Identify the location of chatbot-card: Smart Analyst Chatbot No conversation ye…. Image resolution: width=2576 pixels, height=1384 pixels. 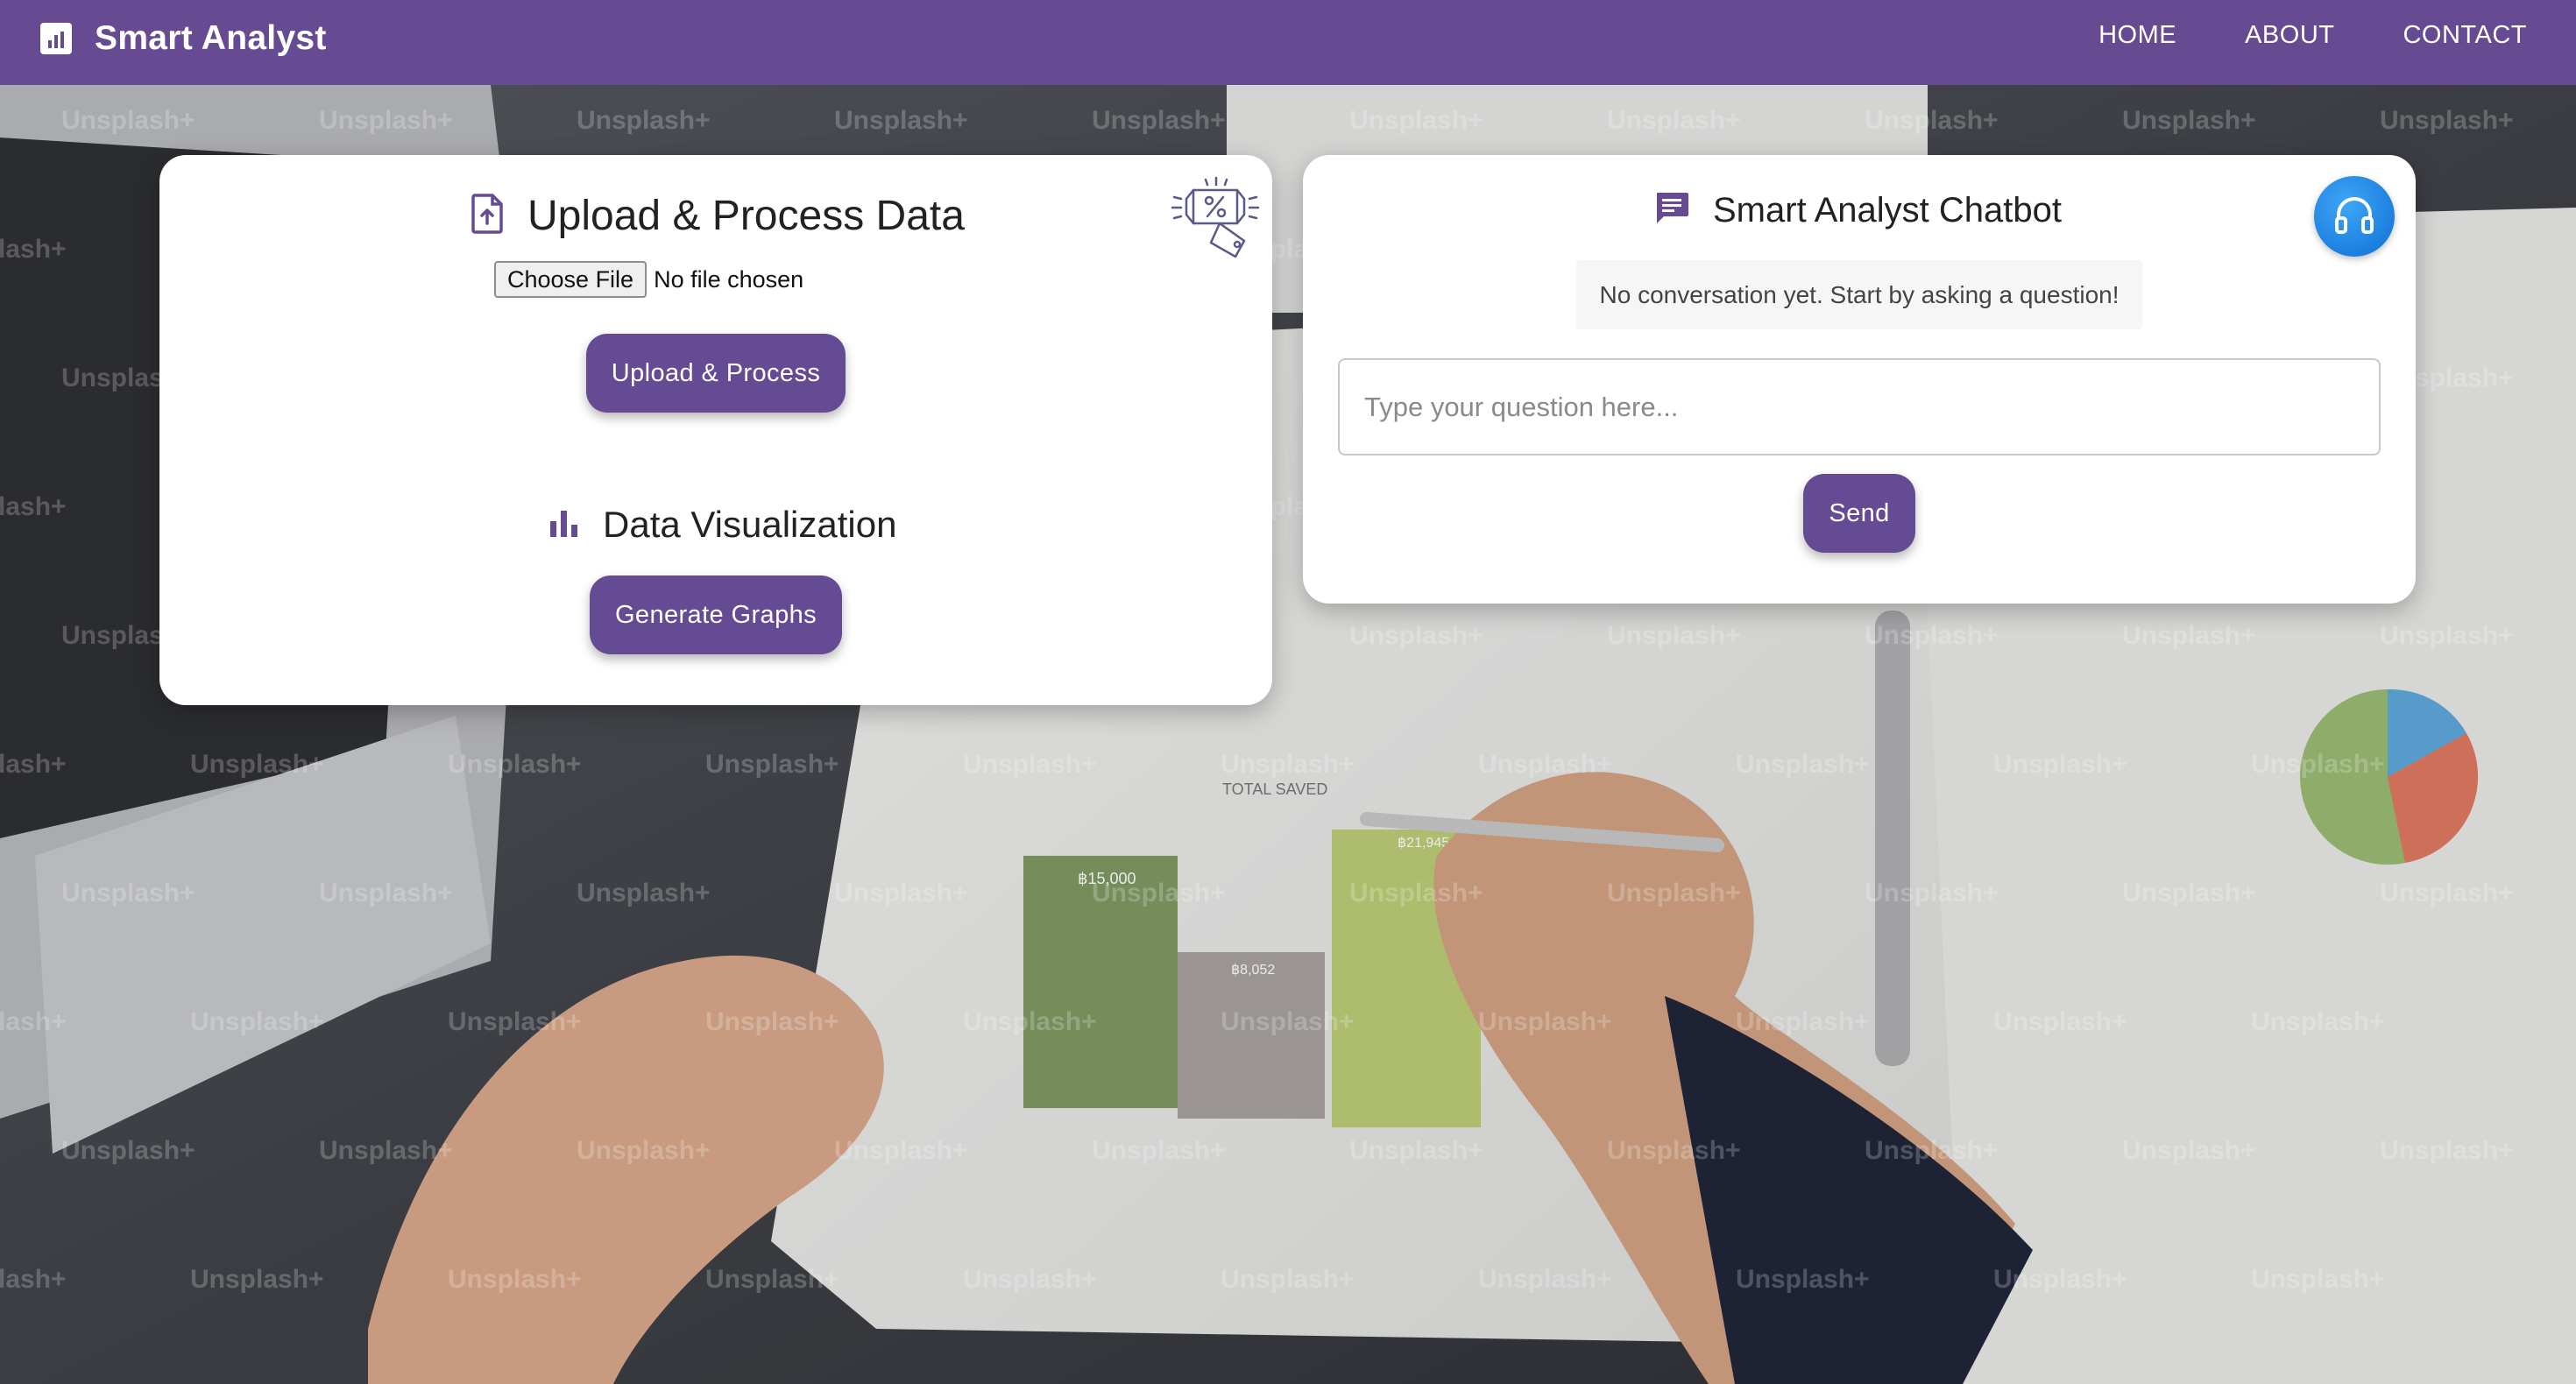
(1859, 380).